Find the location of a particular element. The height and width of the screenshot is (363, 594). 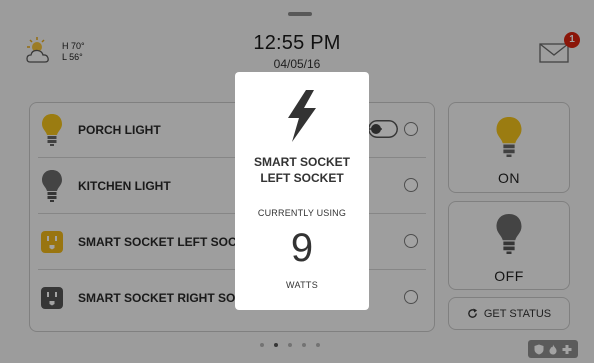

usage-caption: CURRENTLY USING is located at coordinates (302, 213).